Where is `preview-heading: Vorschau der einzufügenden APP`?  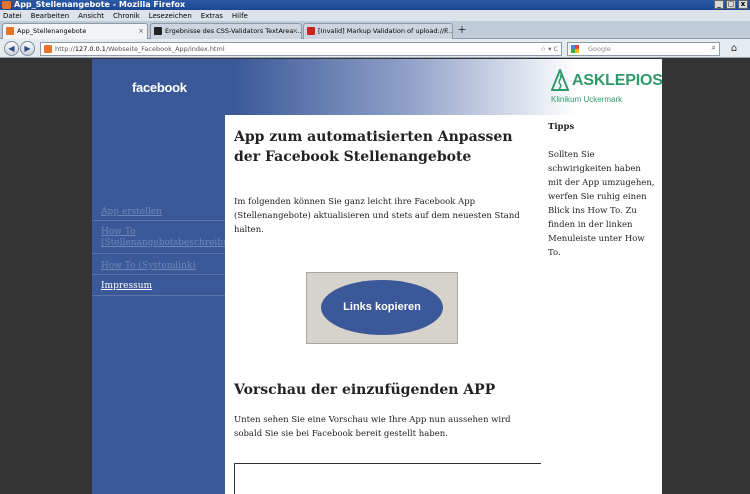
preview-heading: Vorschau der einzufügenden APP is located at coordinates (365, 390).